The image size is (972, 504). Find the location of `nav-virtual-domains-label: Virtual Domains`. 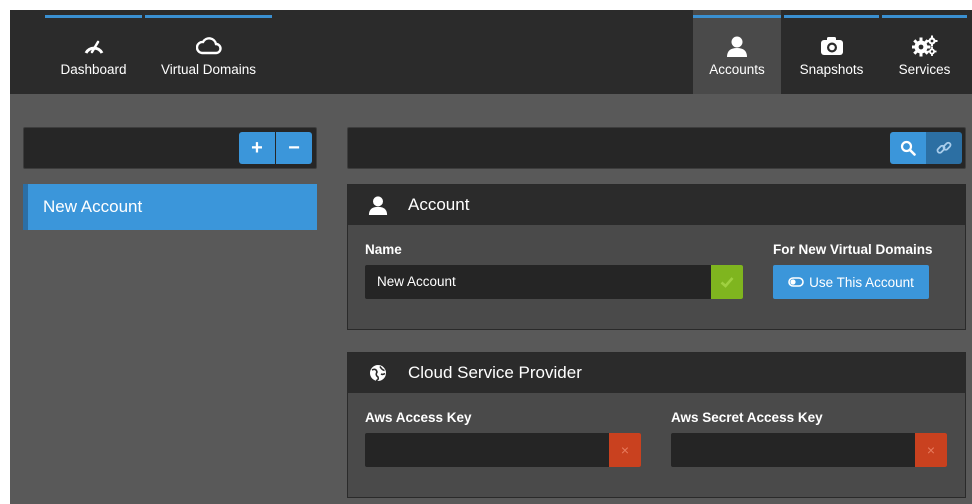

nav-virtual-domains-label: Virtual Domains is located at coordinates (208, 69).